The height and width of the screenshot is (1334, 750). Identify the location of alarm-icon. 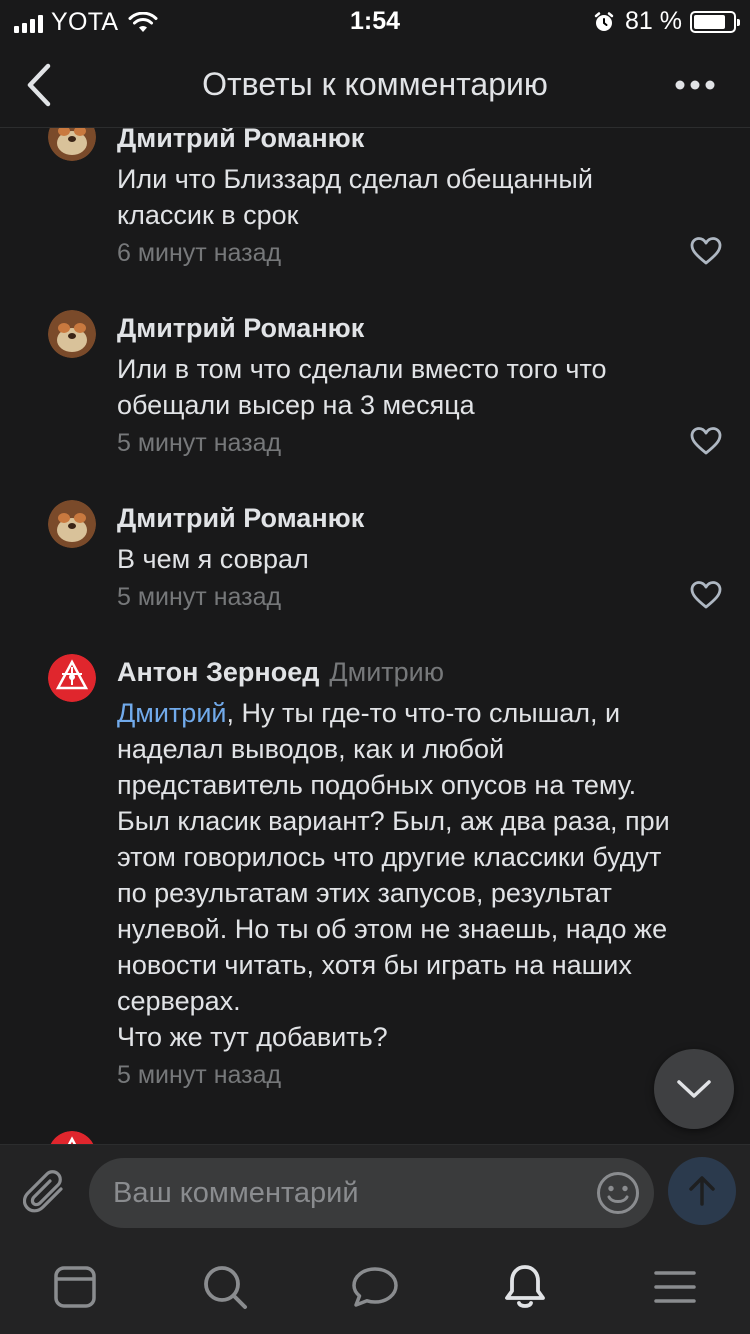
(604, 21).